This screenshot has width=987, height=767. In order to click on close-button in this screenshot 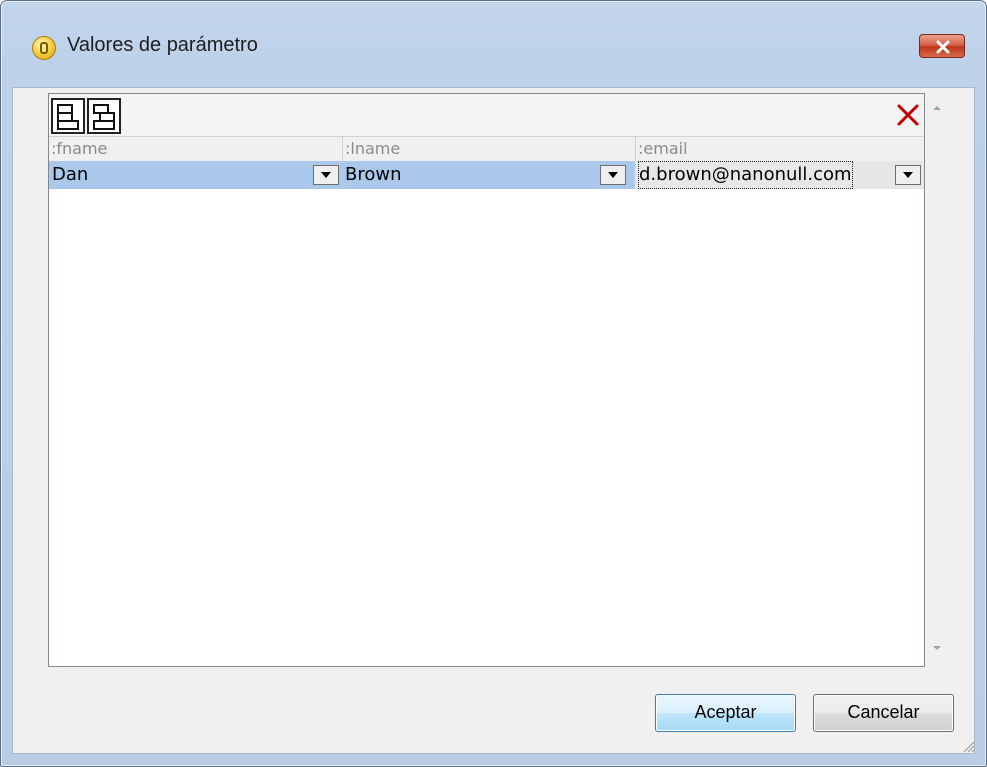, I will do `click(942, 46)`.